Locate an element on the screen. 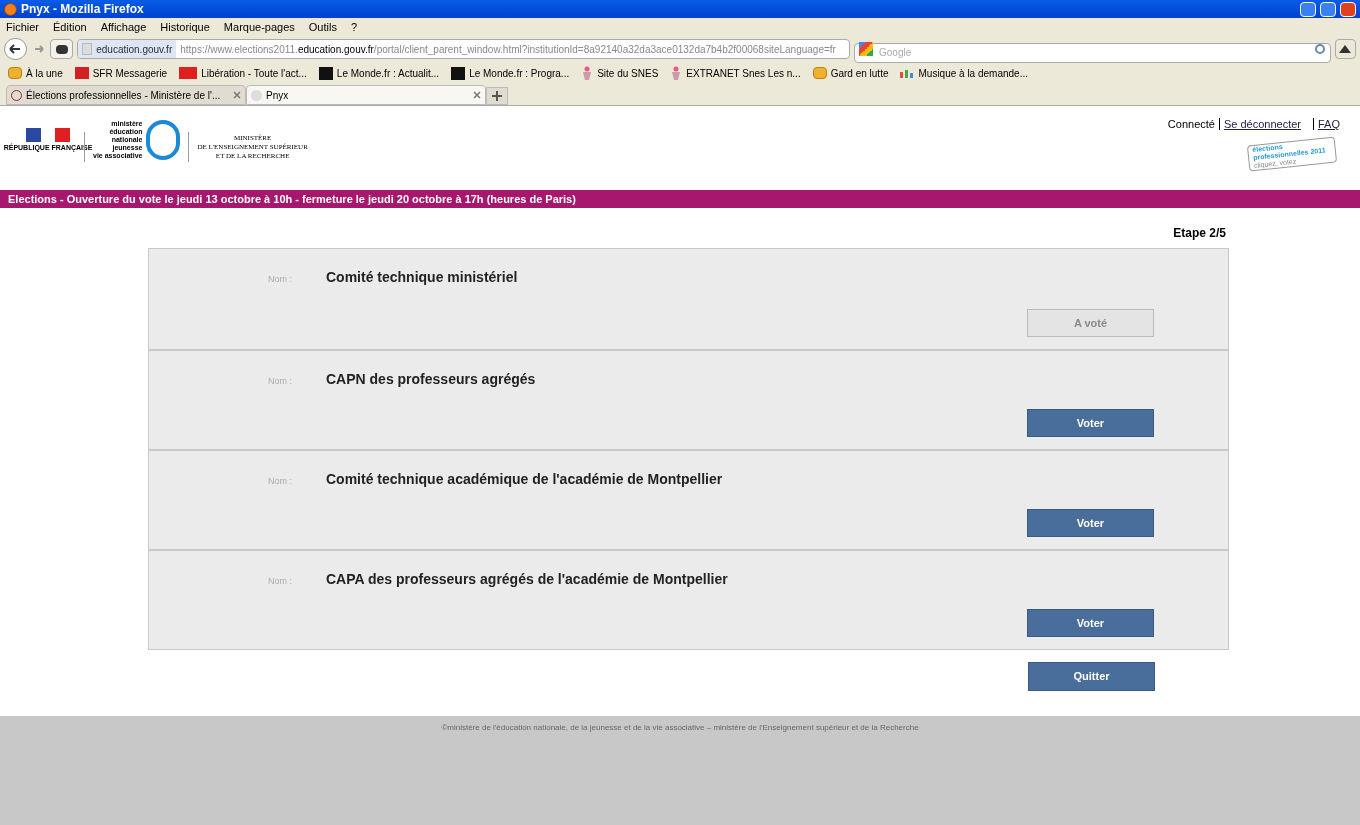 The image size is (1360, 825). home-button is located at coordinates (1345, 49).